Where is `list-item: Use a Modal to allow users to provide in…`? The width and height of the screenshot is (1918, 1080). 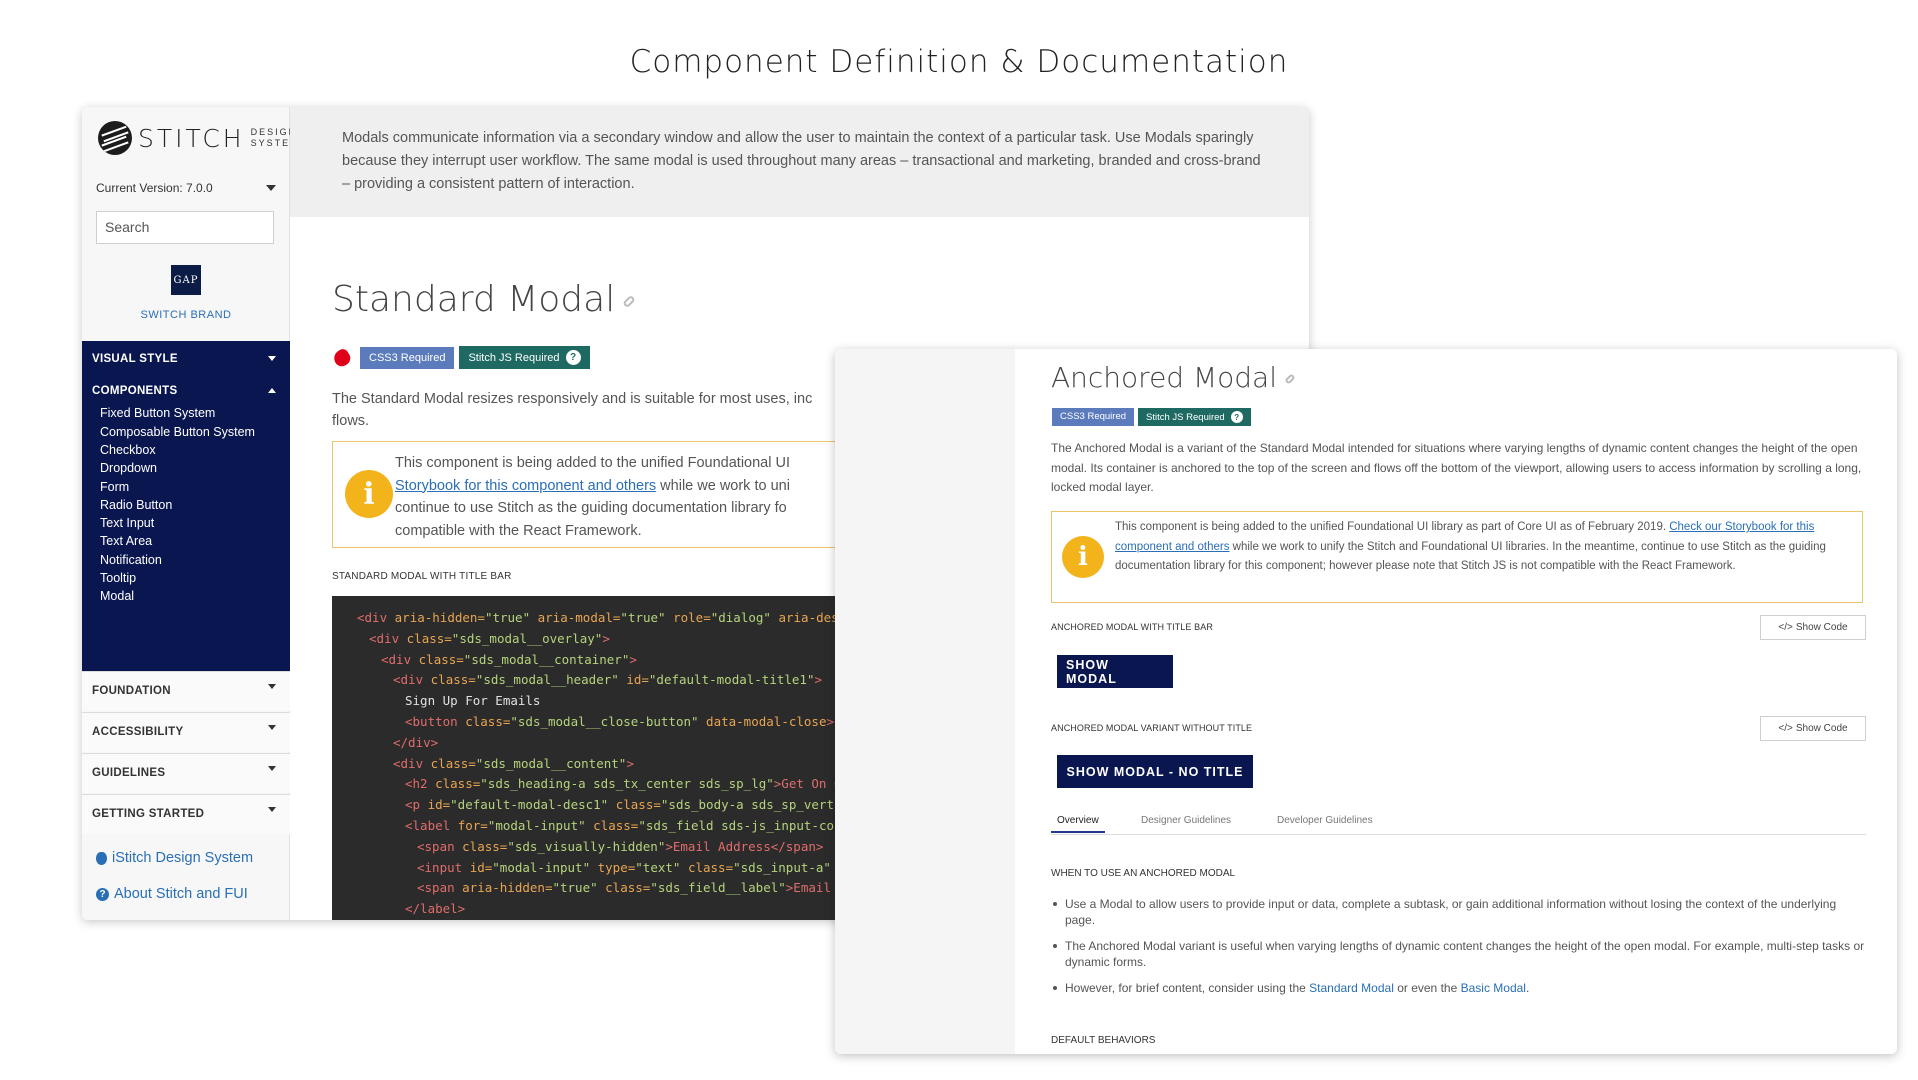
list-item: Use a Modal to allow users to provide in… is located at coordinates (1458, 912).